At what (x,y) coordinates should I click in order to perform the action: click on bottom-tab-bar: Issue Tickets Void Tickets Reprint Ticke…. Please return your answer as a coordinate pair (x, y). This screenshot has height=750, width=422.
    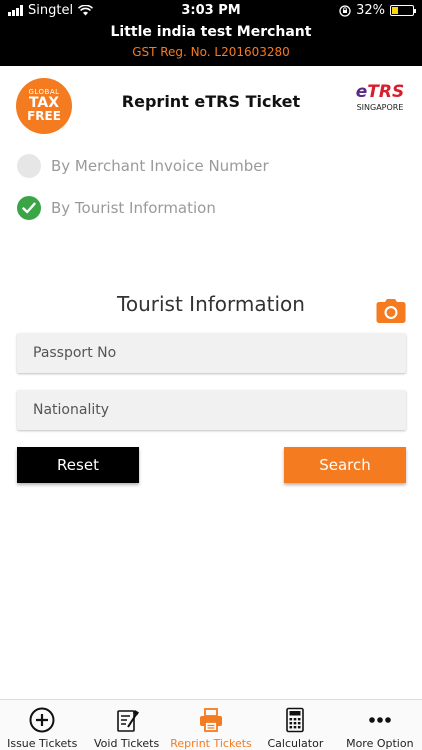
    Looking at the image, I should click on (211, 724).